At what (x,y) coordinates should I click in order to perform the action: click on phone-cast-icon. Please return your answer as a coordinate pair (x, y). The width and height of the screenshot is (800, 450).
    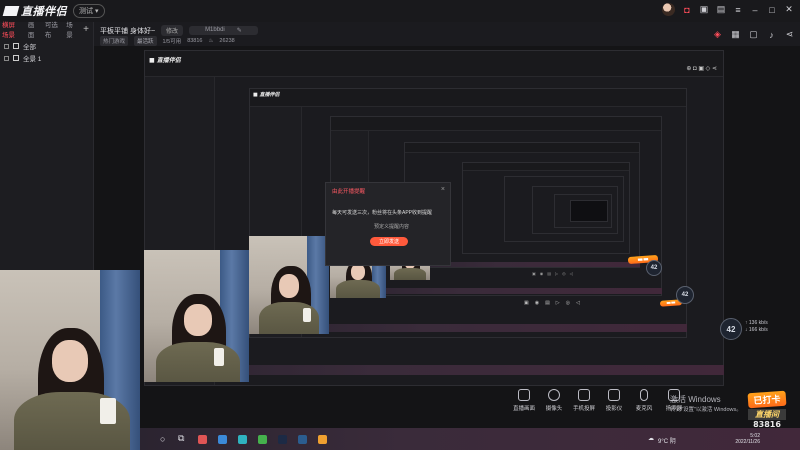
    Looking at the image, I should click on (584, 395).